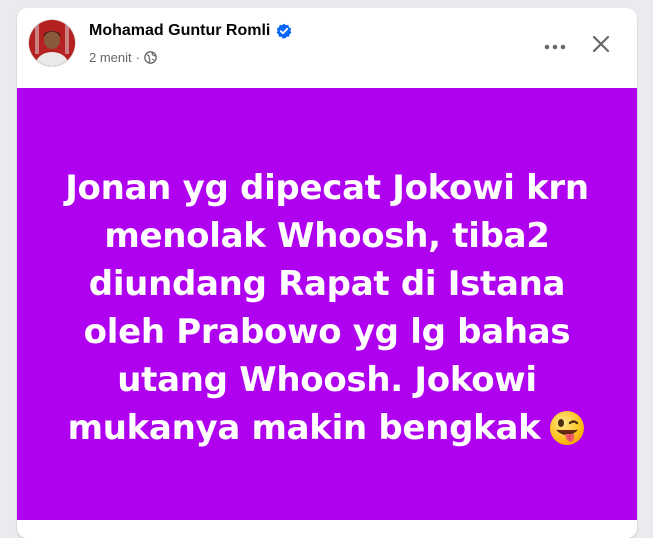 The height and width of the screenshot is (538, 653). What do you see at coordinates (284, 31) in the screenshot?
I see `verified-badge-icon` at bounding box center [284, 31].